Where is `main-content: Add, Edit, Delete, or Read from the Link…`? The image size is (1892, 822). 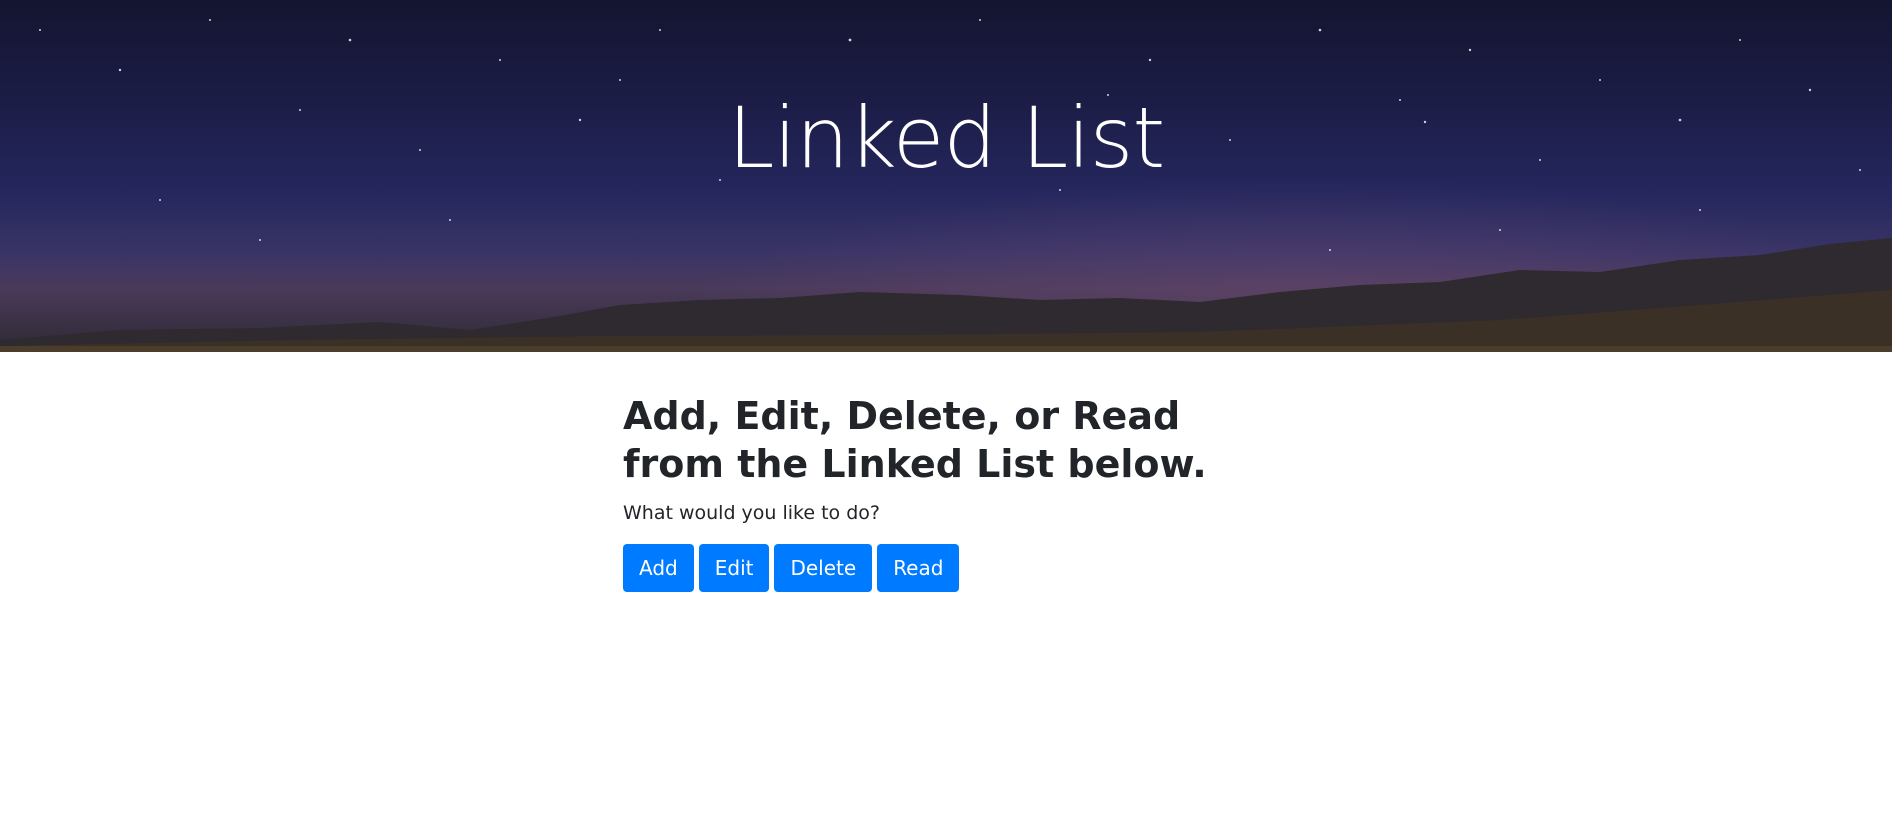
main-content: Add, Edit, Delete, or Read from the Link… is located at coordinates (973, 492).